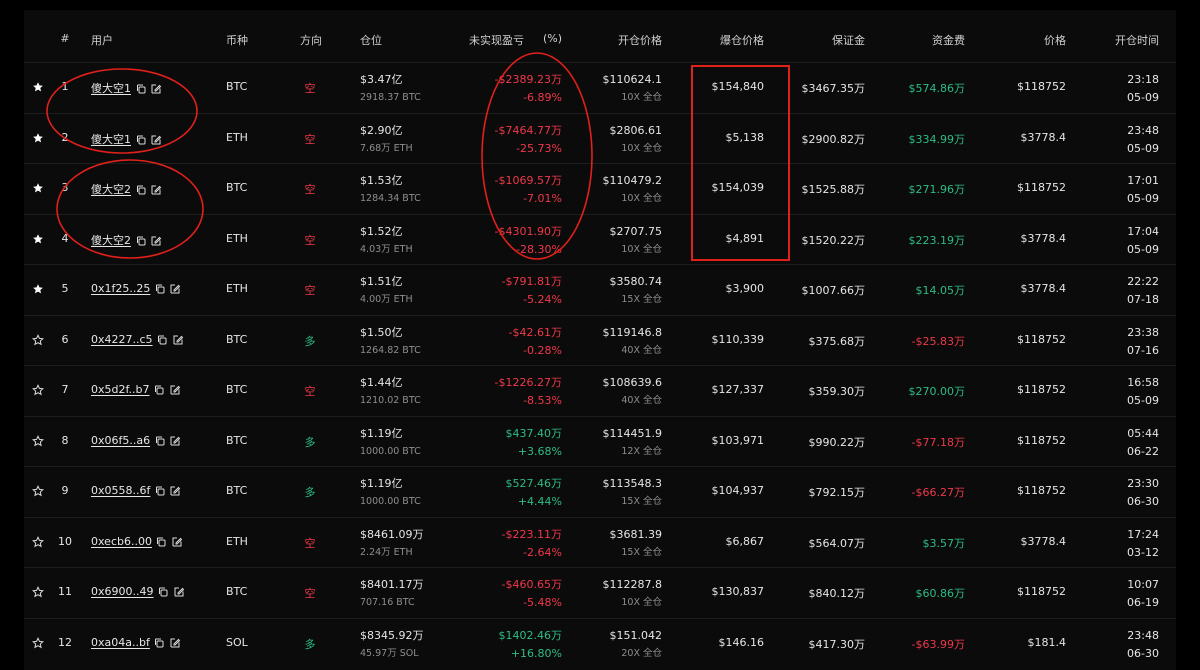  What do you see at coordinates (496, 40) in the screenshot?
I see `header-pnl: 未实现盈亏` at bounding box center [496, 40].